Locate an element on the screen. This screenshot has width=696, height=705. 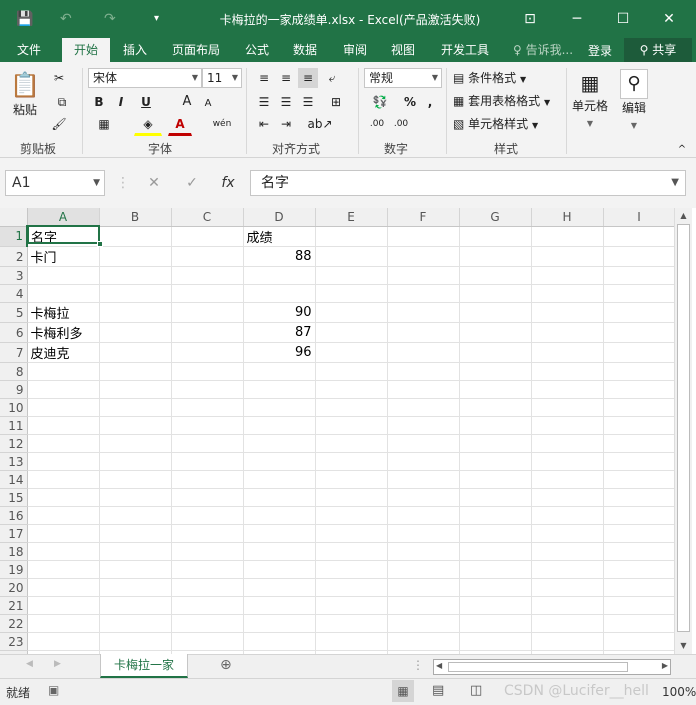
wrap-text-icon: ⤶ is located at coordinates (332, 78).